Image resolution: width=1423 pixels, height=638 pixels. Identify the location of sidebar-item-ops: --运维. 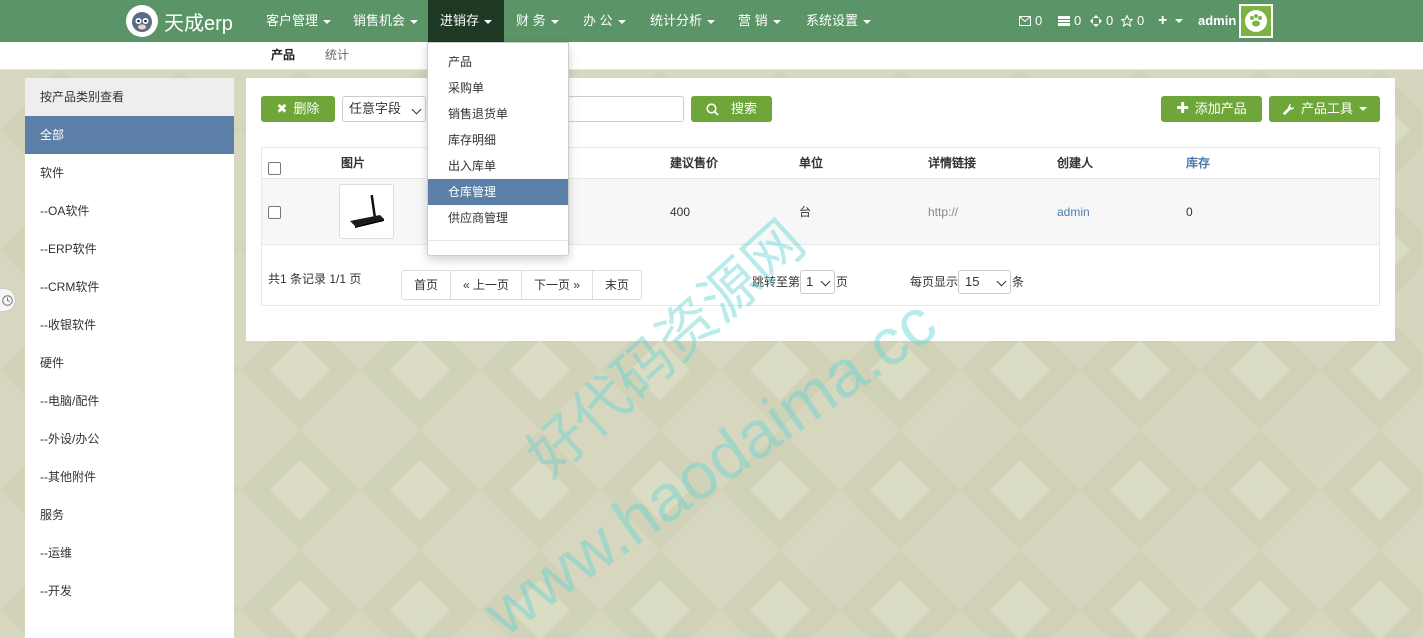
(129, 553).